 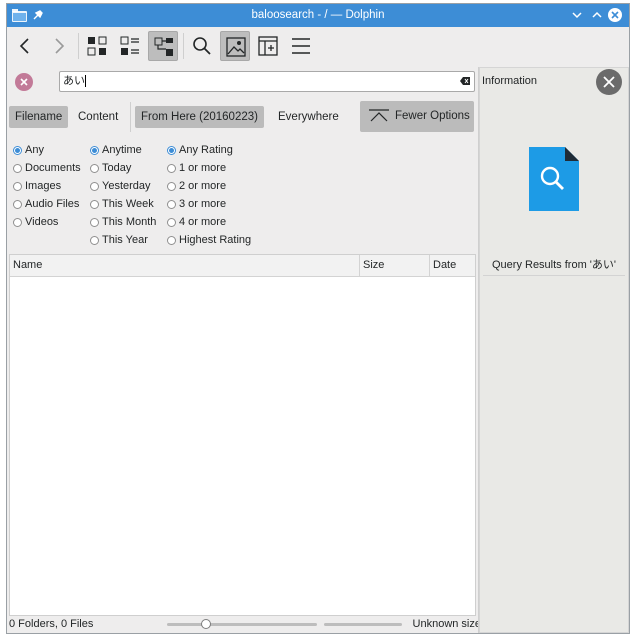 I want to click on everywhere-option: Everywhere, so click(x=308, y=117).